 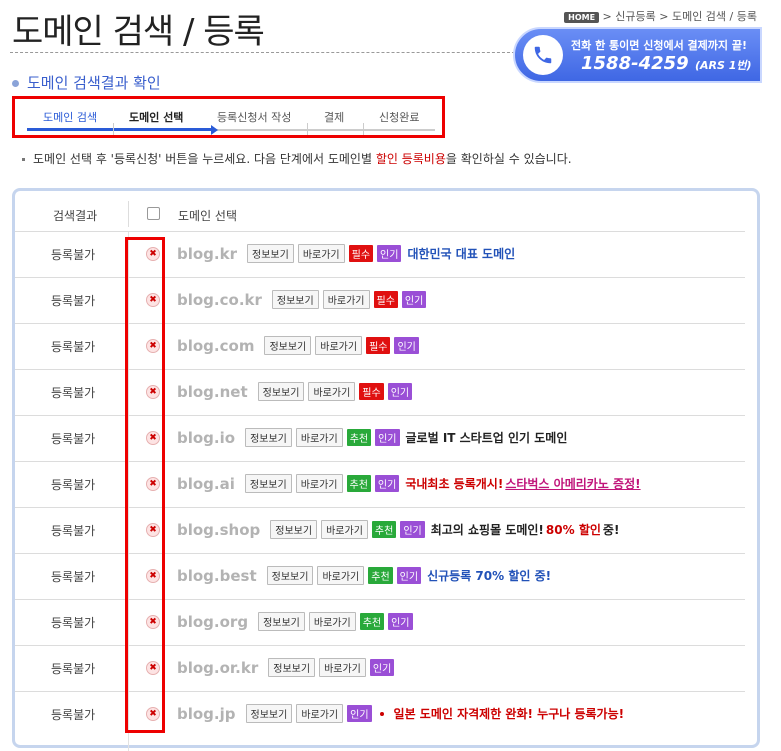 What do you see at coordinates (216, 345) in the screenshot?
I see `domain-name: blog.com` at bounding box center [216, 345].